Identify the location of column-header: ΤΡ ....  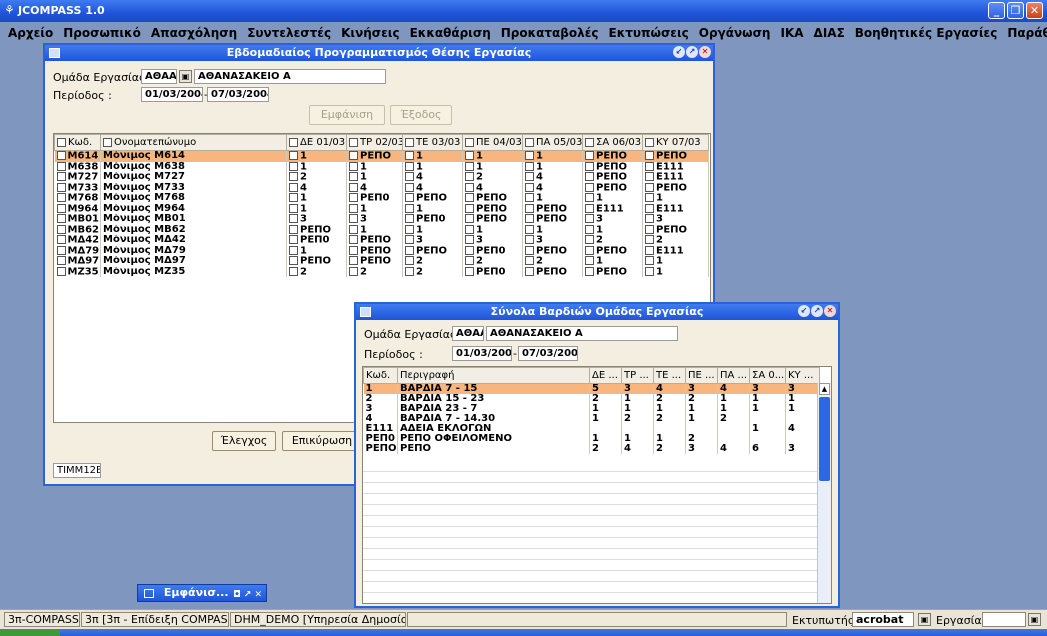
(637, 375).